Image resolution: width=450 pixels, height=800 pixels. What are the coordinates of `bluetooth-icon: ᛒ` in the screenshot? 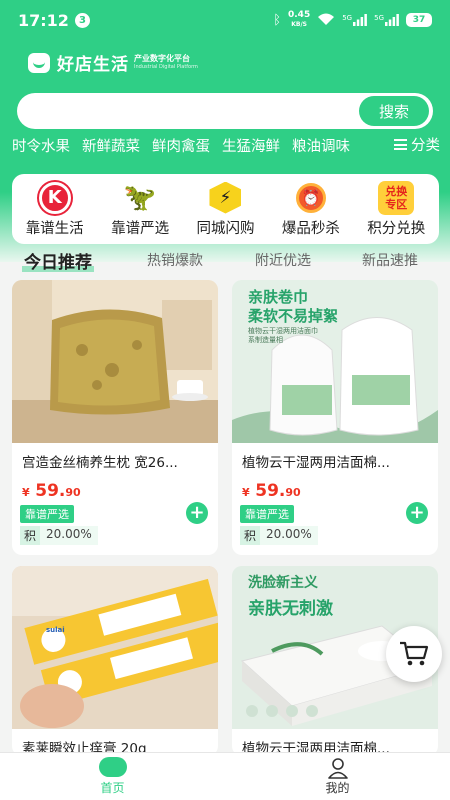 It's located at (277, 20).